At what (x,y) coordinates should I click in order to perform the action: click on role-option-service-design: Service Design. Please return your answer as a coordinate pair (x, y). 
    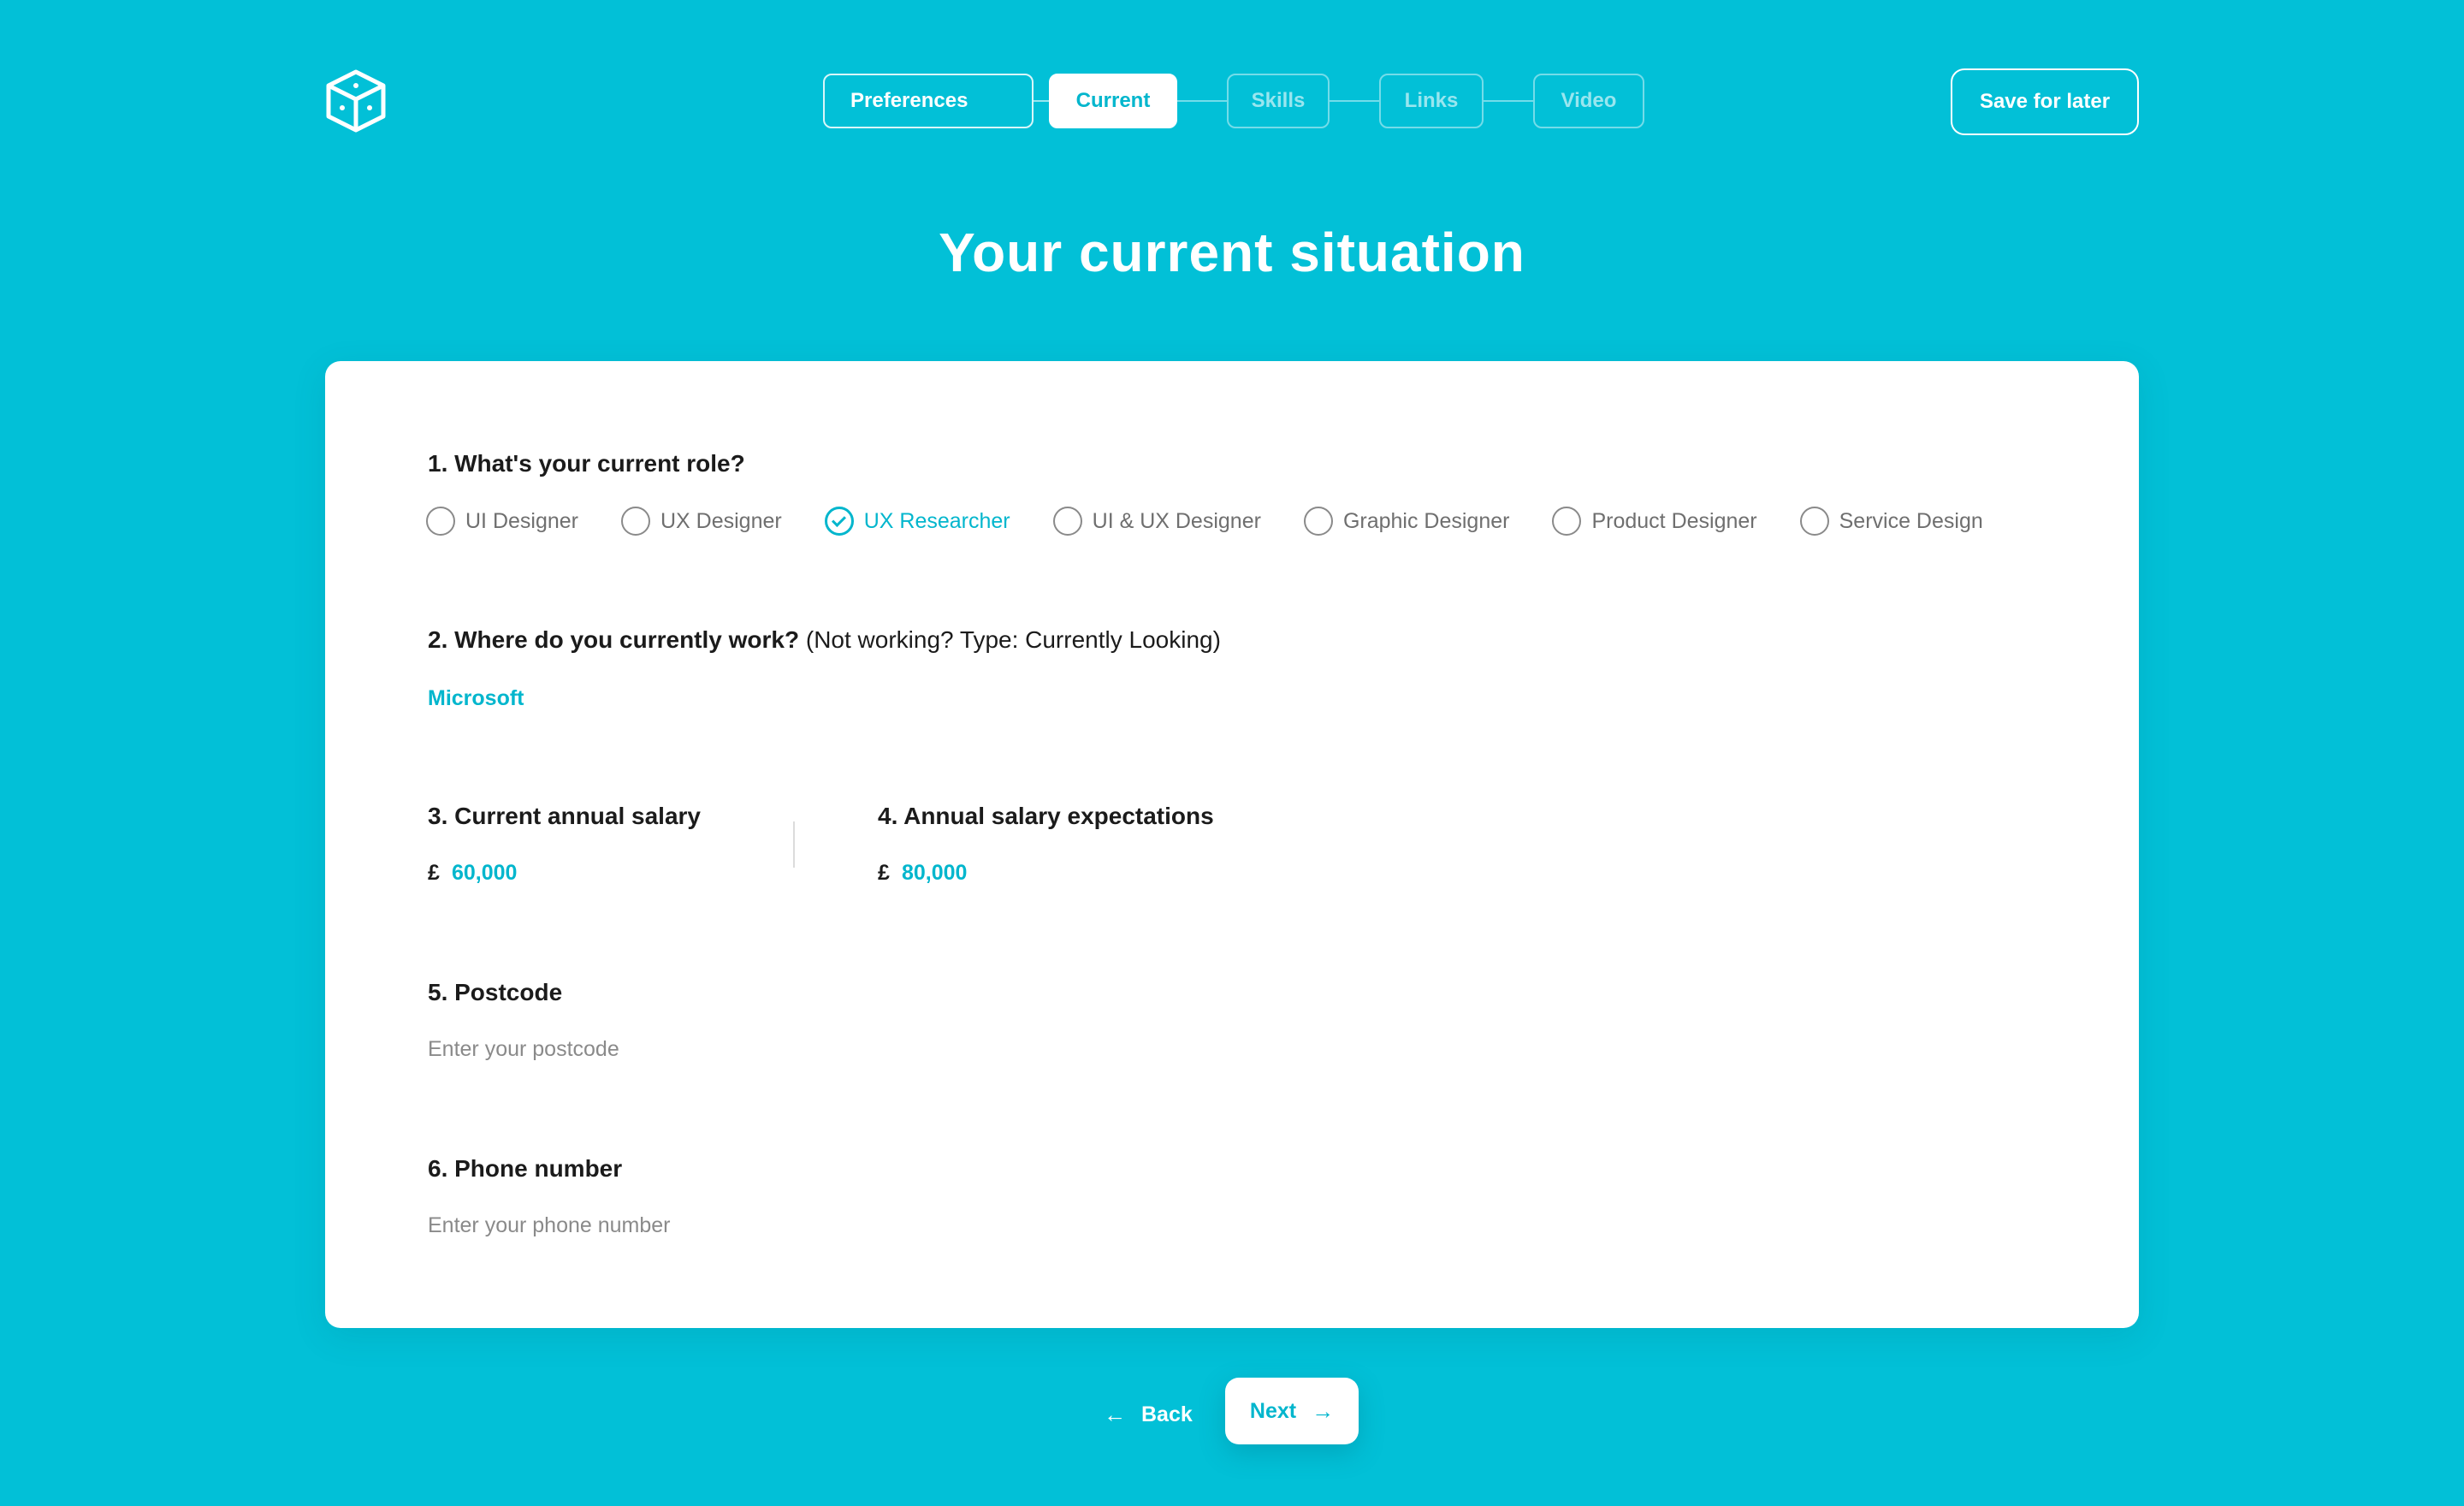
    Looking at the image, I should click on (1891, 522).